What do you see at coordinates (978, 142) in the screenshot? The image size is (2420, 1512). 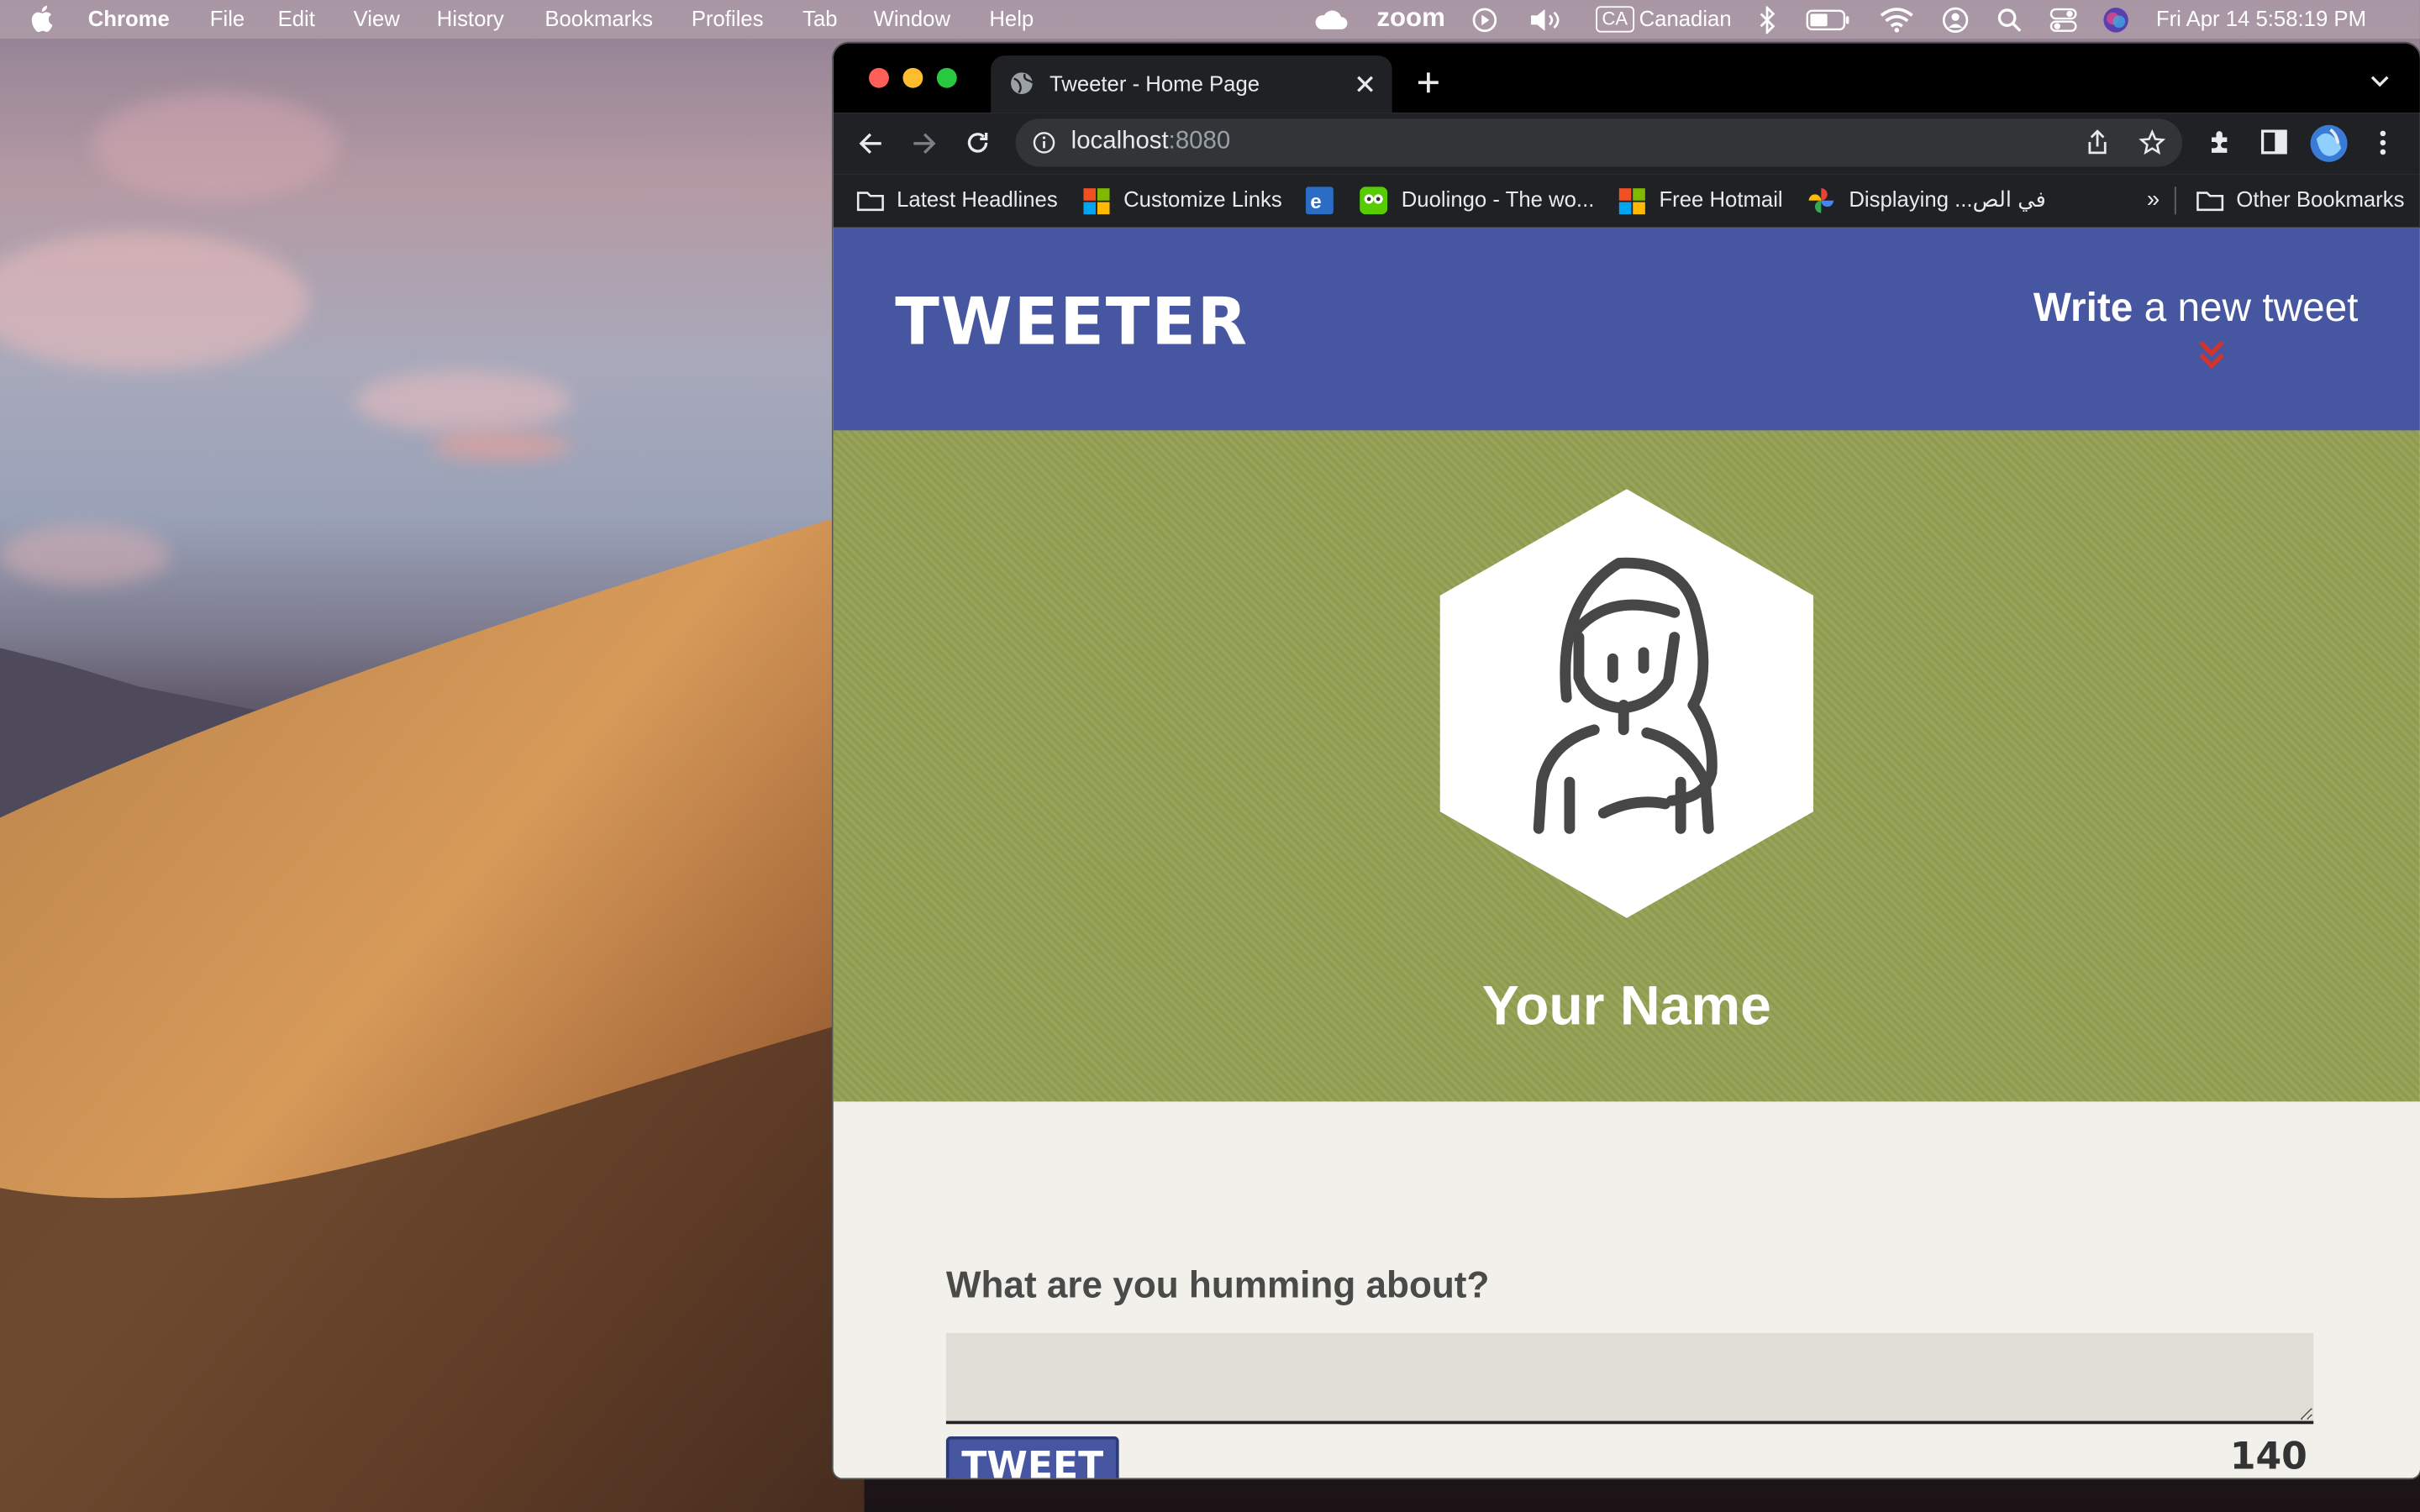 I see `reload-icon` at bounding box center [978, 142].